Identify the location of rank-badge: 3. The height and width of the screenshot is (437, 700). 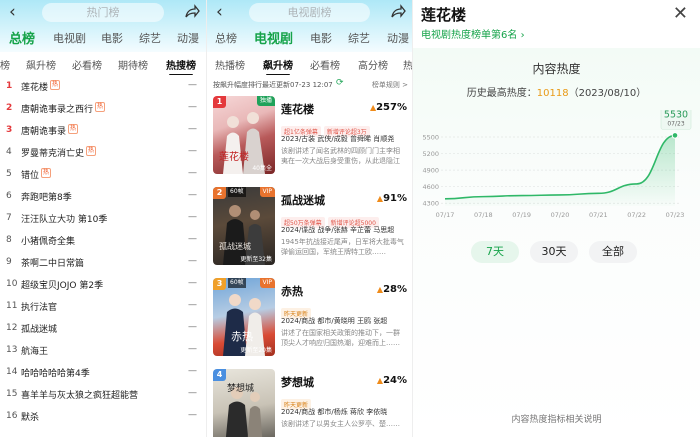
(219, 284).